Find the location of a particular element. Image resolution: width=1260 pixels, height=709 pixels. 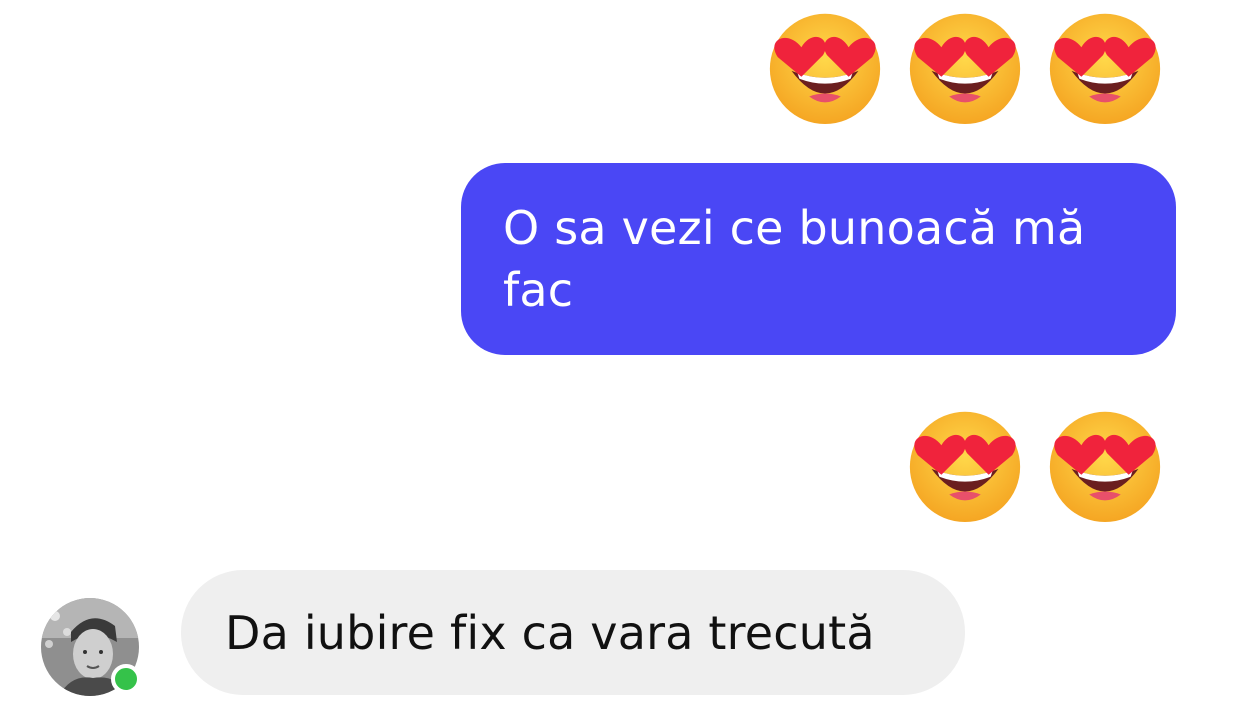

avatar is located at coordinates (91, 647).